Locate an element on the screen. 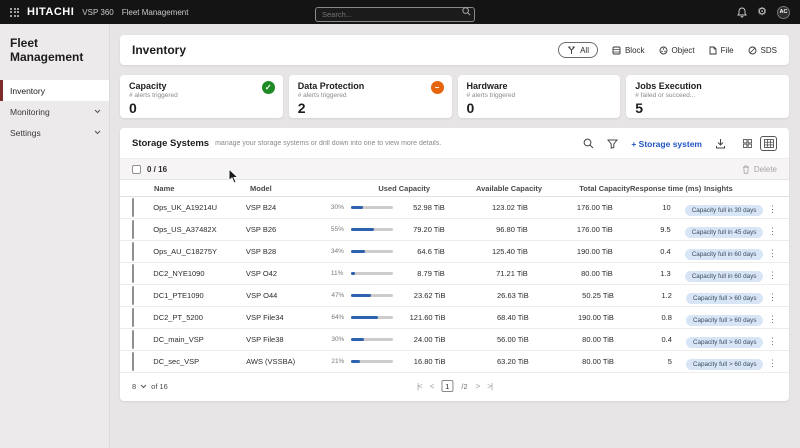  insight-badge: Capacity full in 45 days is located at coordinates (724, 232).